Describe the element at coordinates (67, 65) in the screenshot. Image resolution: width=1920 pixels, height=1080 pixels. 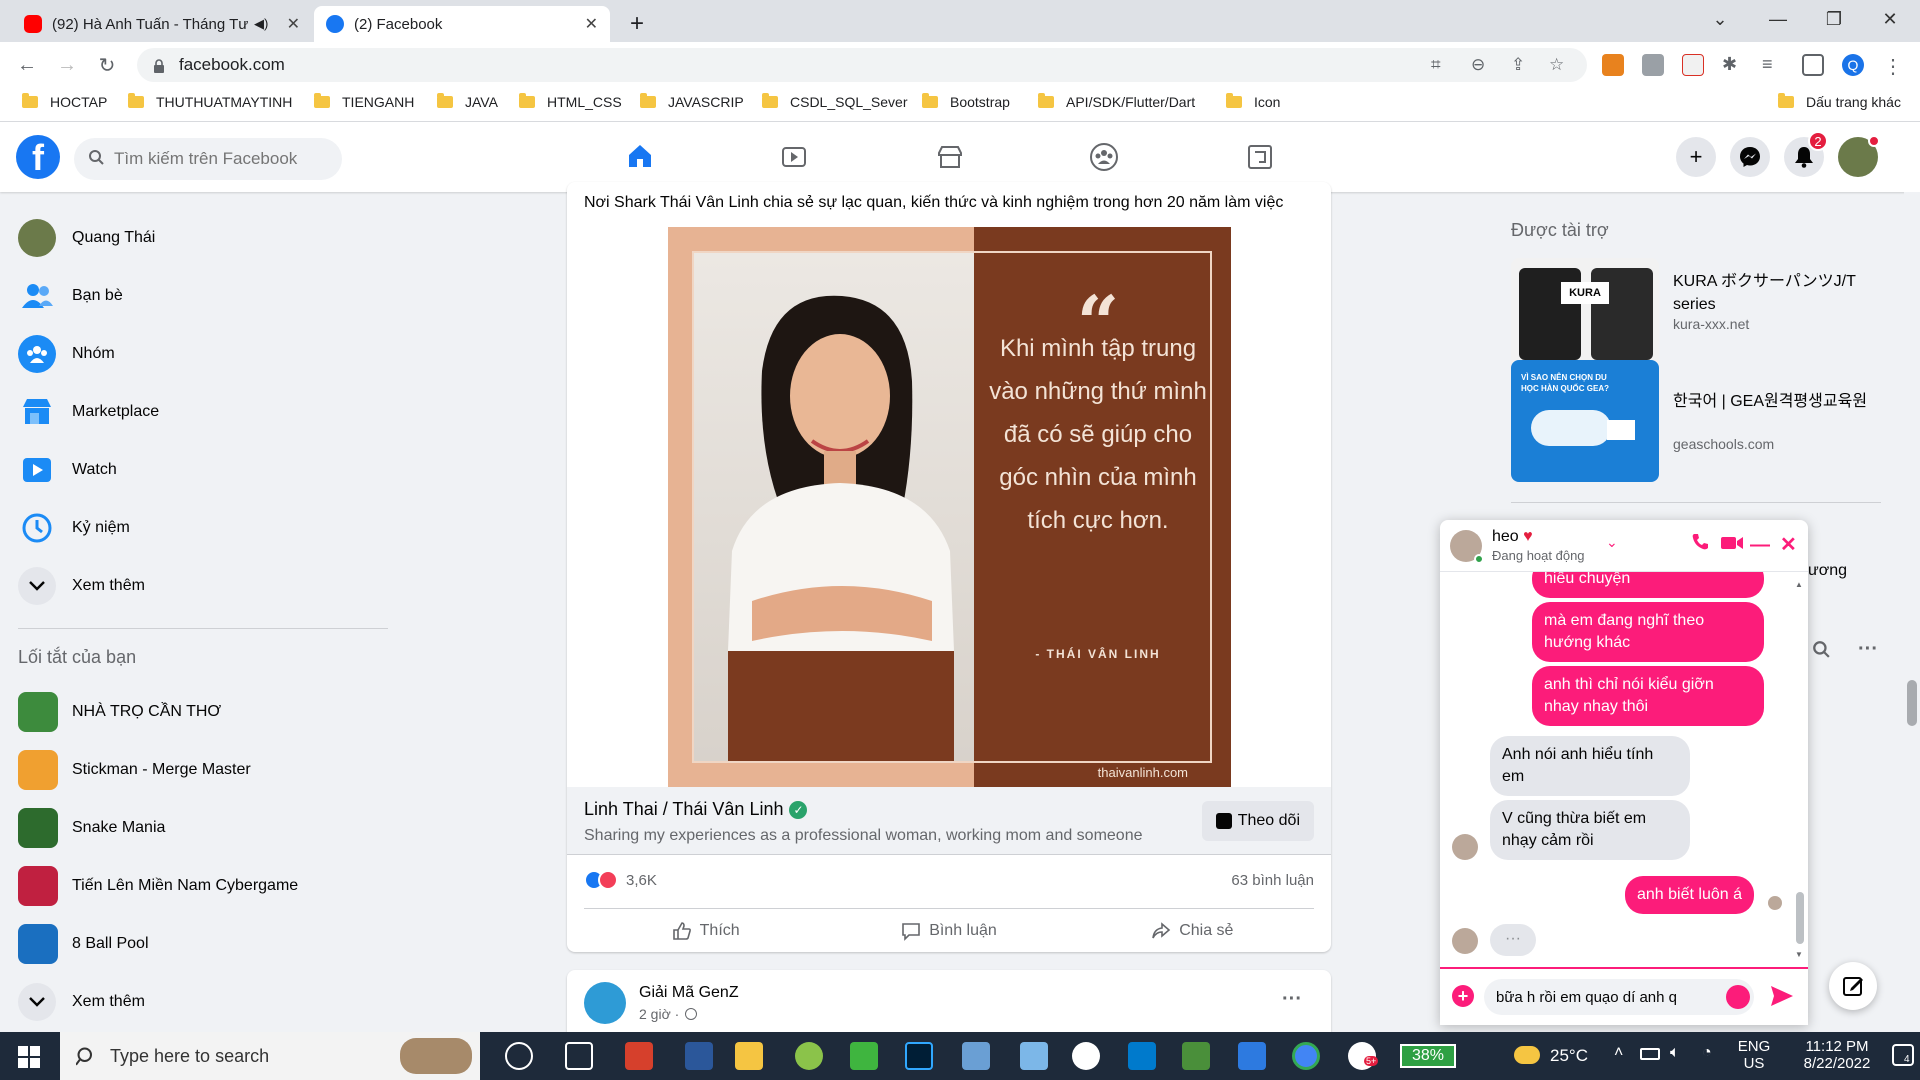
I see `forward-icon: →` at that location.